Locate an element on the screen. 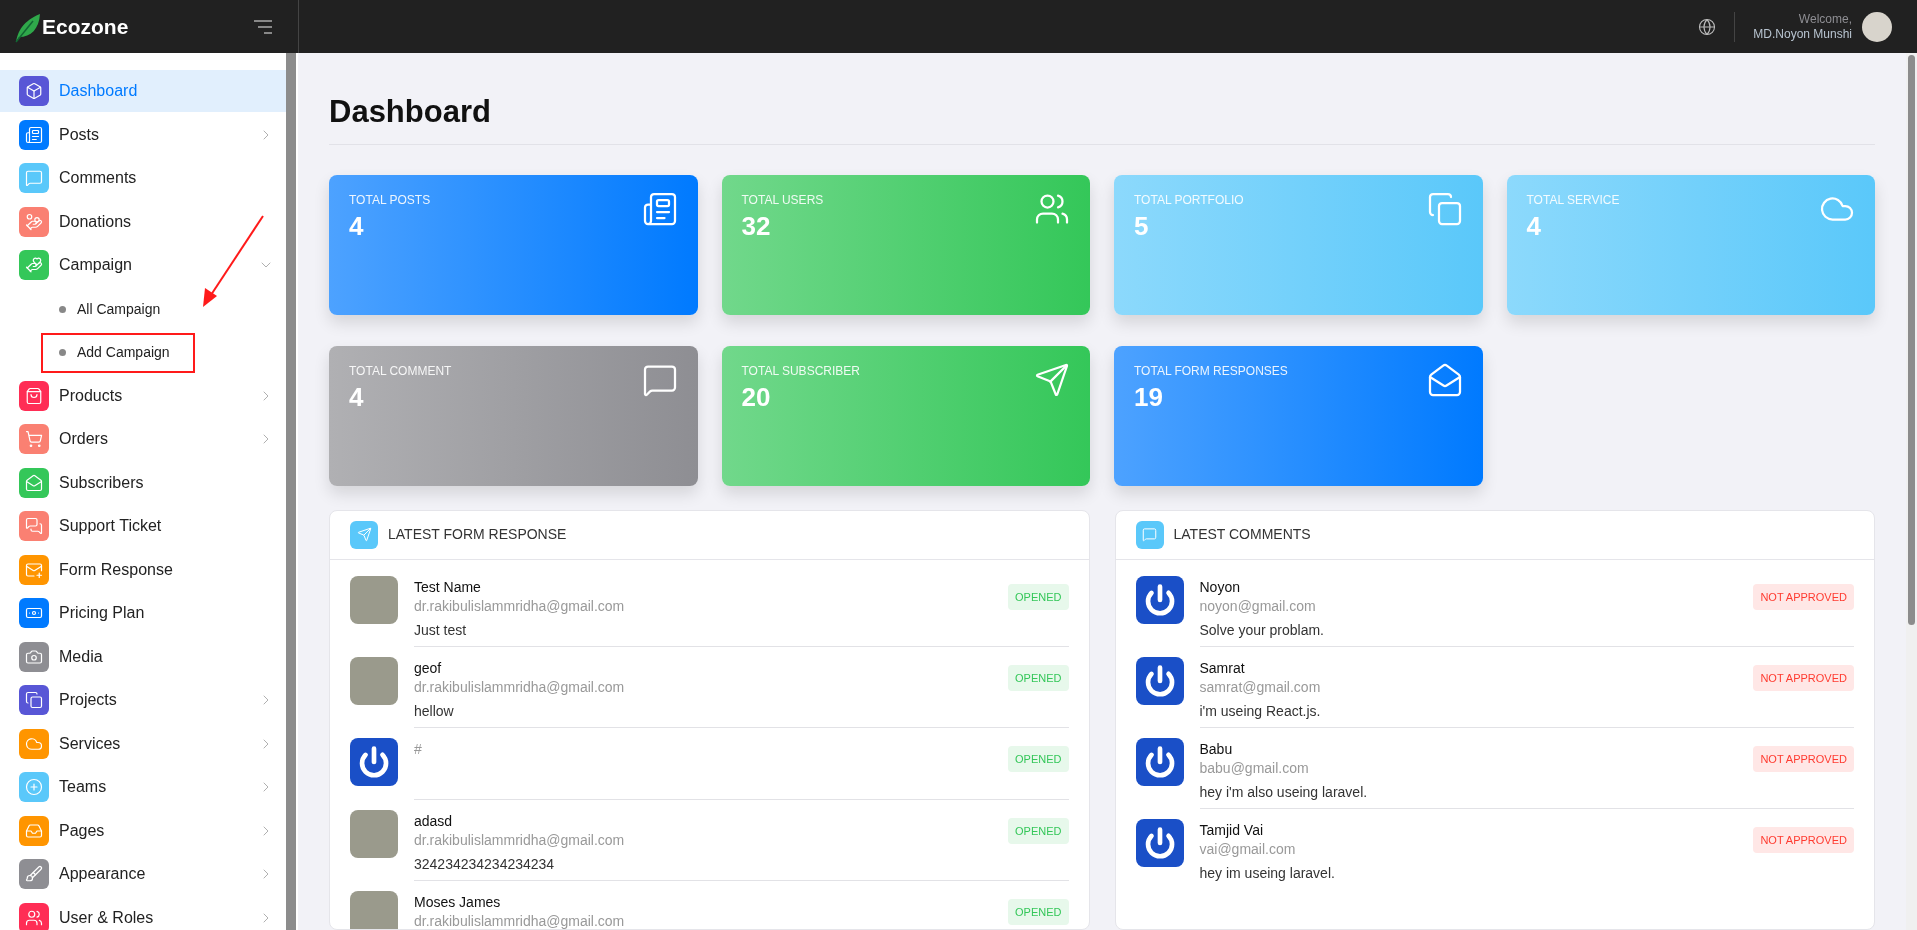 The width and height of the screenshot is (1917, 930). card-label: TOTAL POSTS is located at coordinates (390, 200).